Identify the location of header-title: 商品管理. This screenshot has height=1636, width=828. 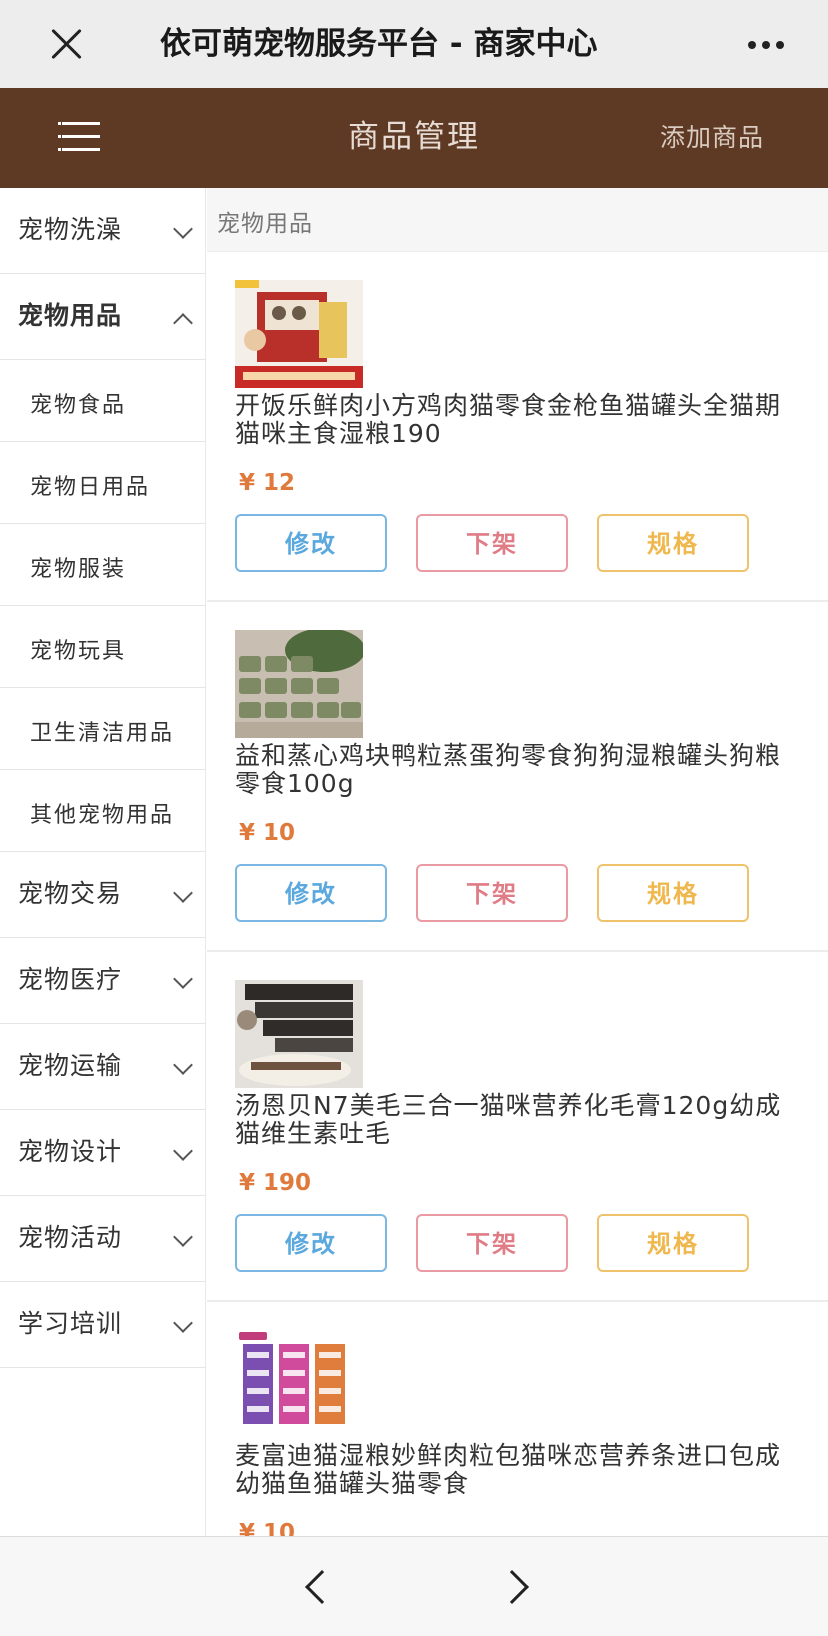
(414, 137).